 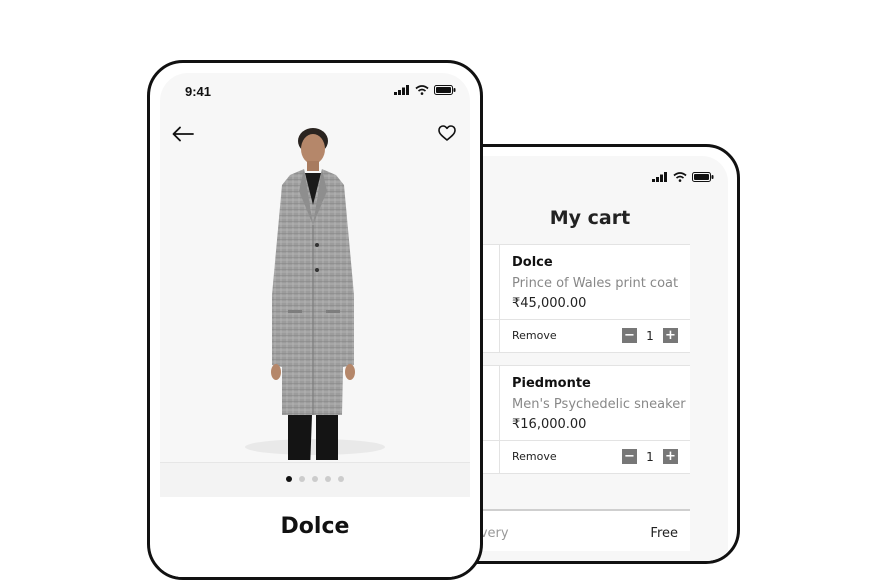 I want to click on back-button, so click(x=183, y=136).